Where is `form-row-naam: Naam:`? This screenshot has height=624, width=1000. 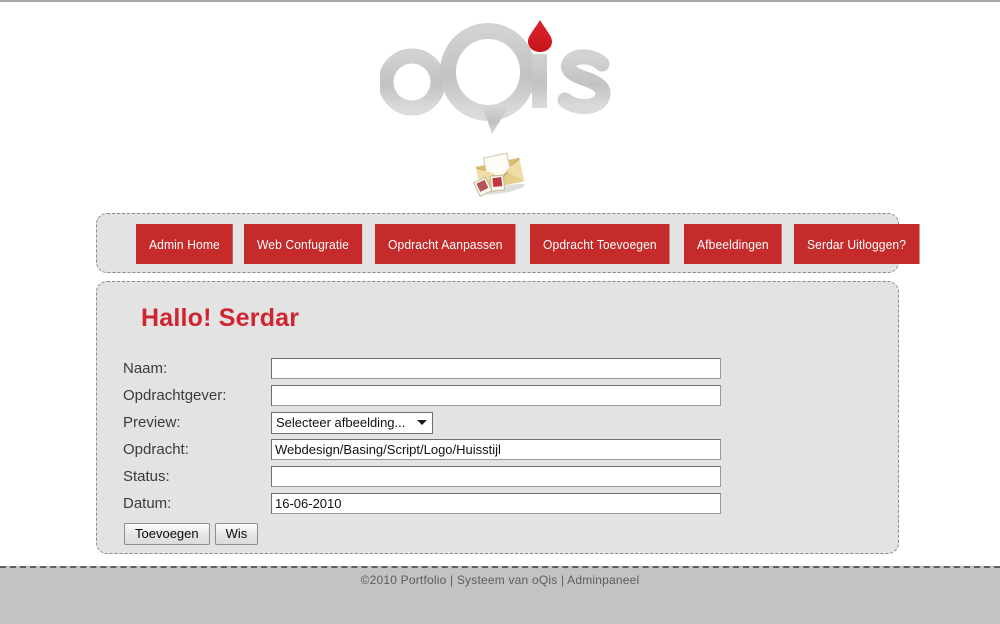 form-row-naam: Naam: is located at coordinates (473, 368).